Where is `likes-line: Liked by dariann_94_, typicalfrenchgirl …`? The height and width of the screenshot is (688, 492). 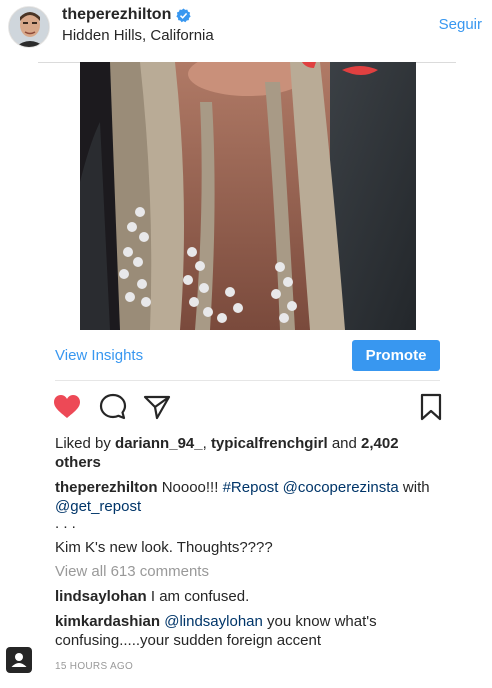 likes-line: Liked by dariann_94_, typicalfrenchgirl … is located at coordinates (247, 453).